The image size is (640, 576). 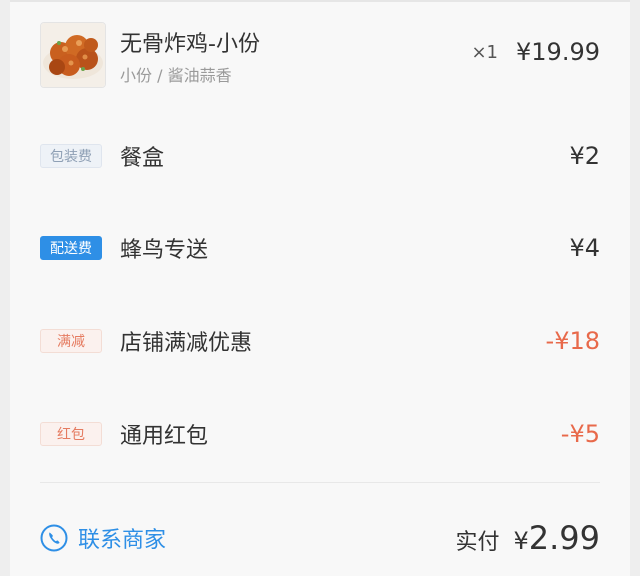 I want to click on phone-icon, so click(x=54, y=538).